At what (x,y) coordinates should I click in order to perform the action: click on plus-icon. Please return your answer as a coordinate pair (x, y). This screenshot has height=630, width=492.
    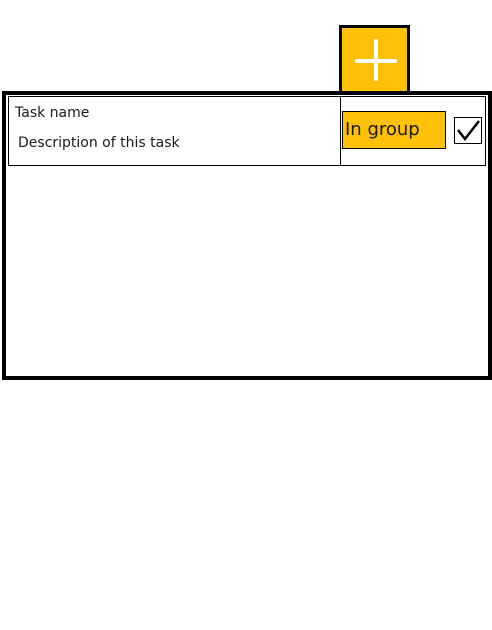
    Looking at the image, I should click on (374, 60).